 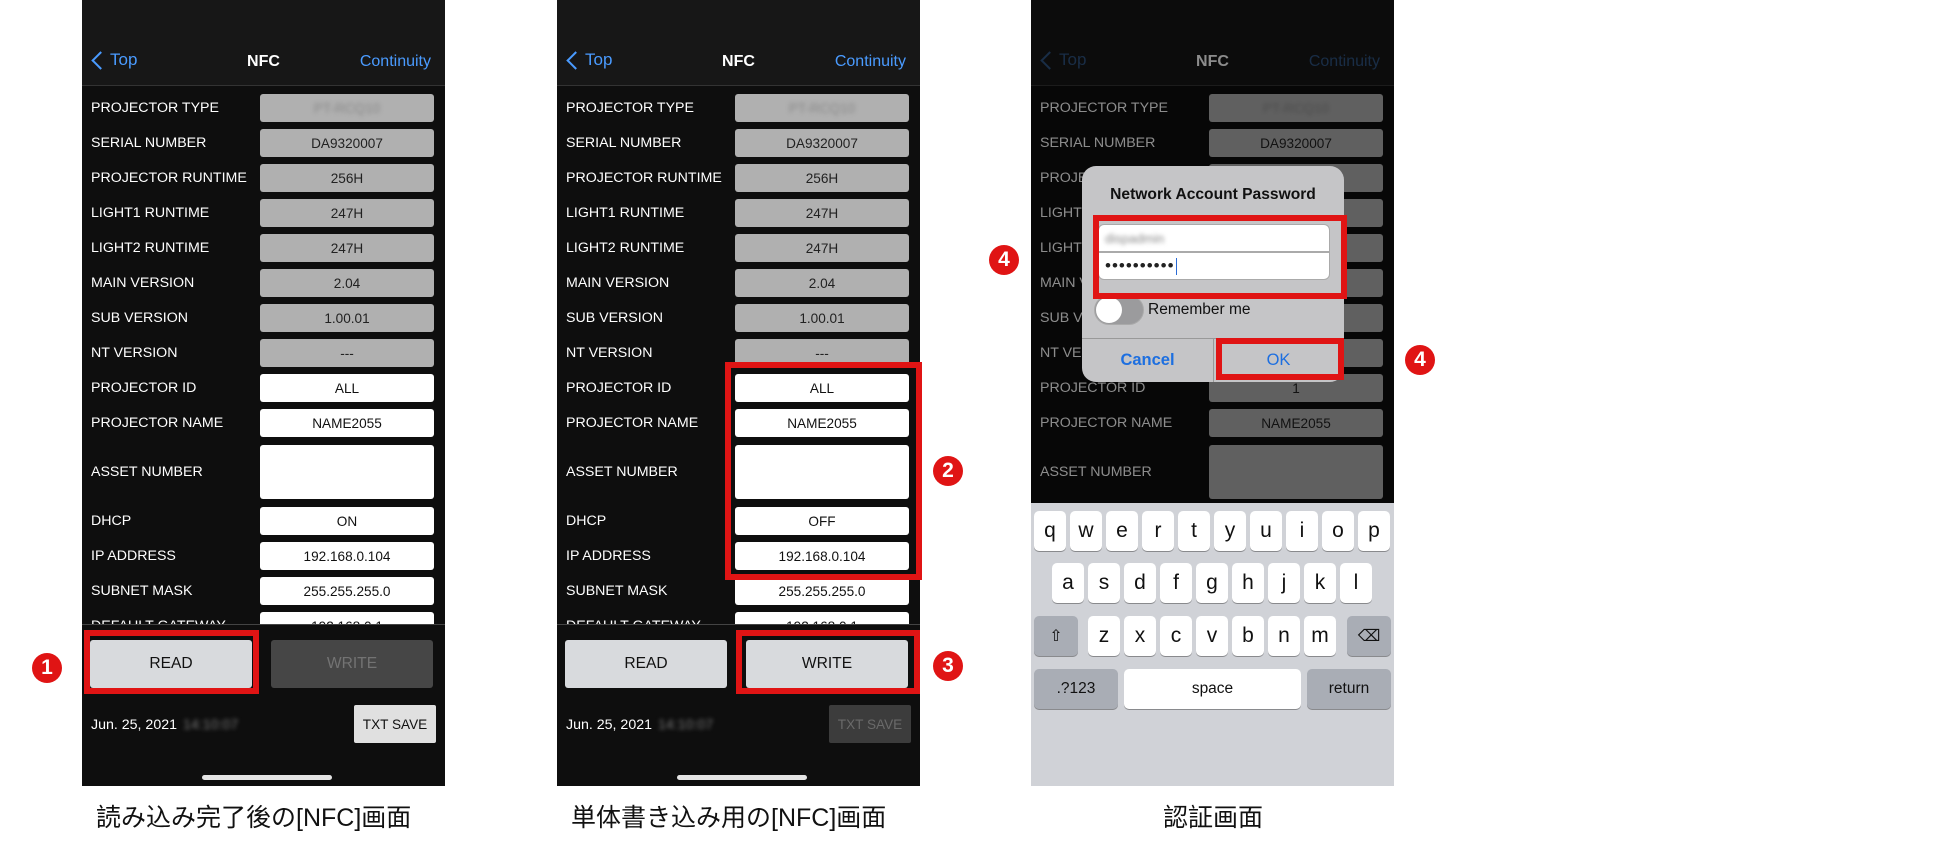 What do you see at coordinates (1212, 583) in the screenshot?
I see `key-g: g` at bounding box center [1212, 583].